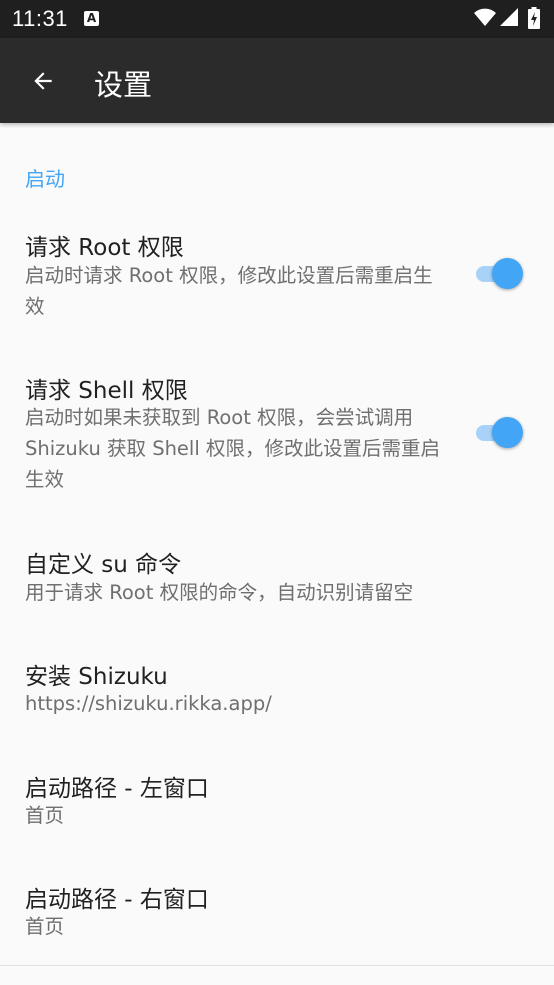  What do you see at coordinates (117, 900) in the screenshot?
I see `pref-title: 启动路径 - 右窗口` at bounding box center [117, 900].